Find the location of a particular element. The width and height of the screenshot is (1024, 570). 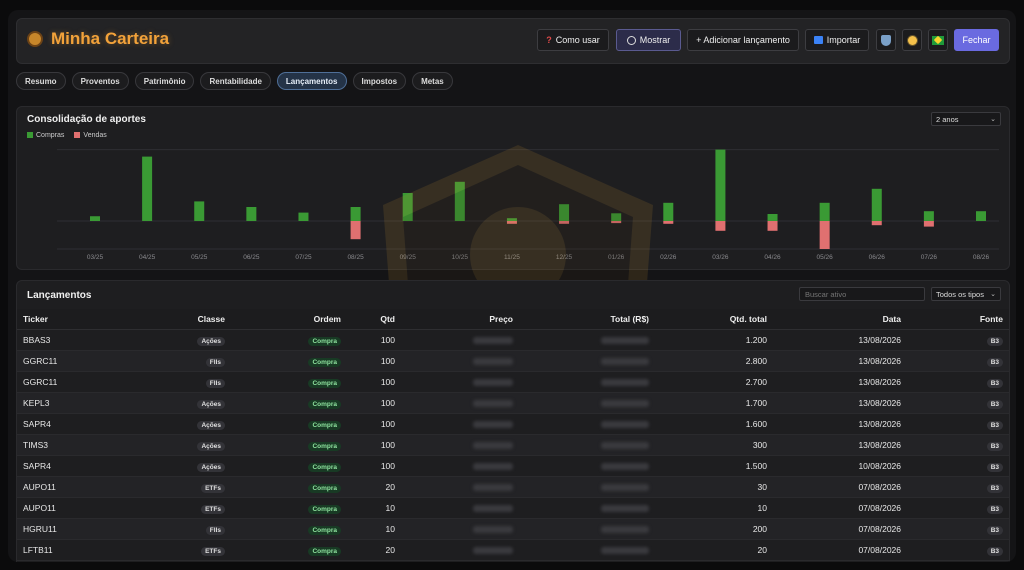

col-ticker: Ticker is located at coordinates (83, 319).